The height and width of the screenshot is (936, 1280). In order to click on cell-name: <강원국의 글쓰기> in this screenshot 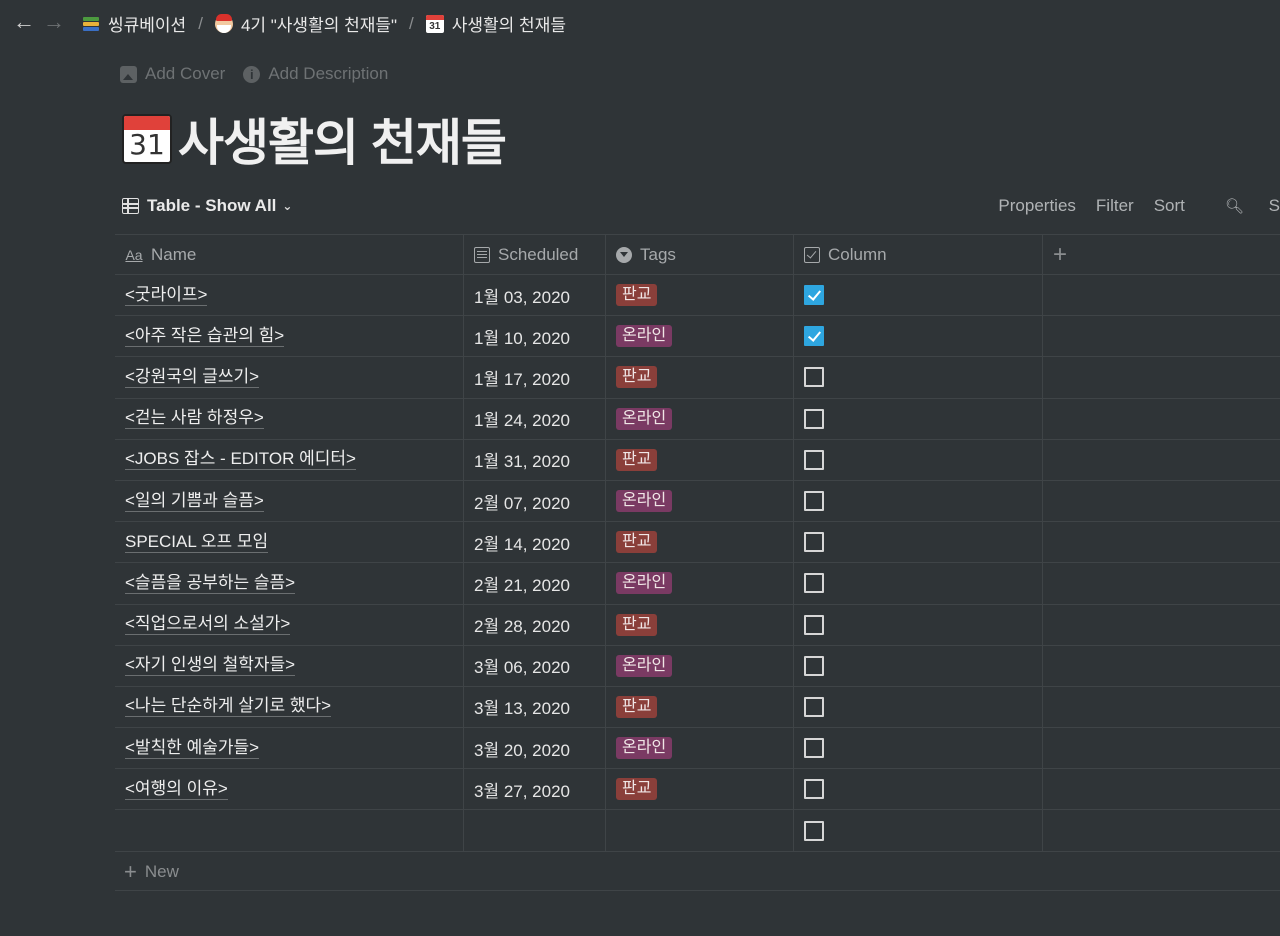, I will do `click(289, 377)`.